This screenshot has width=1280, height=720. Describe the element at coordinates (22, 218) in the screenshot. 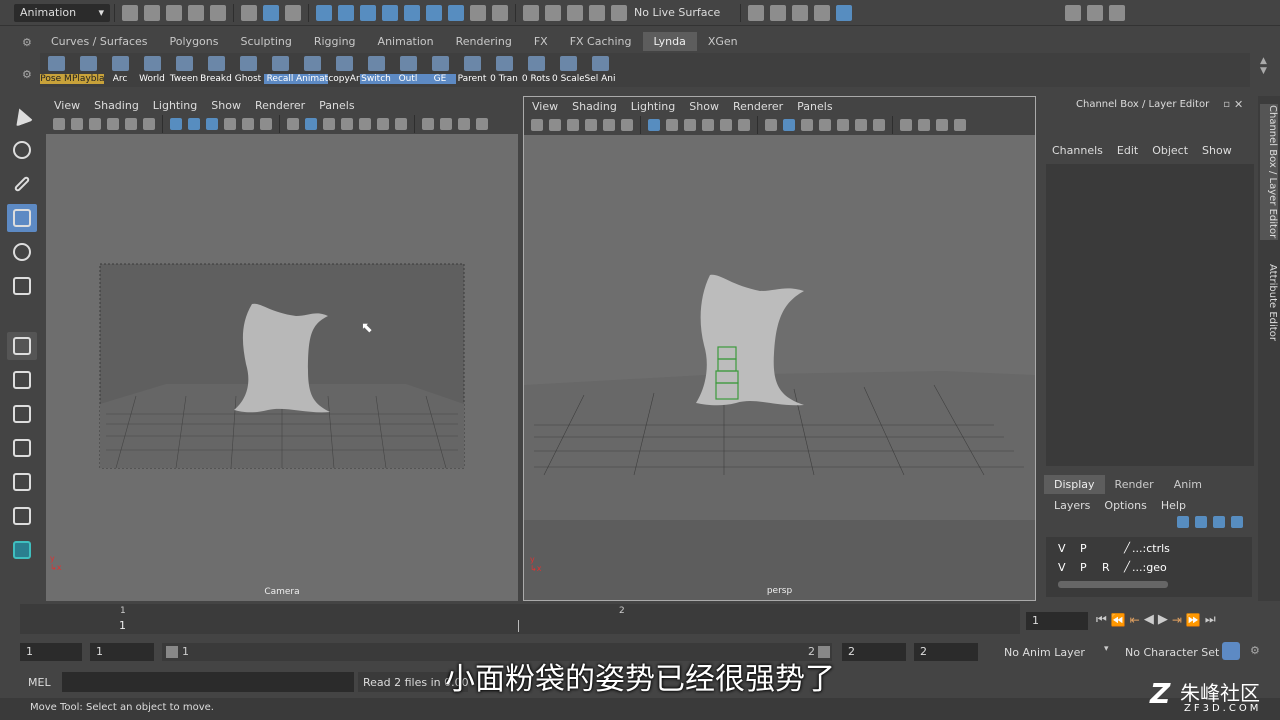

I see `move-tool-button` at that location.